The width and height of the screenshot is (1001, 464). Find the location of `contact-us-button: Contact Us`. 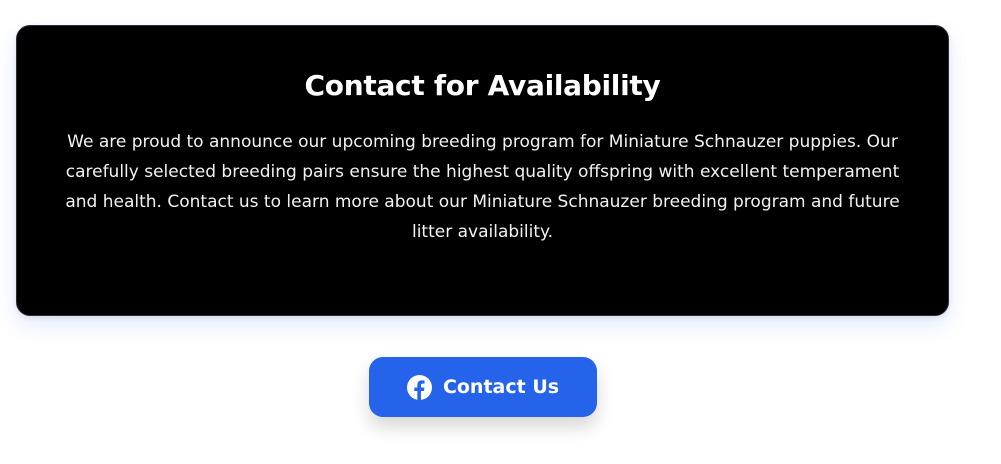

contact-us-button: Contact Us is located at coordinates (483, 387).